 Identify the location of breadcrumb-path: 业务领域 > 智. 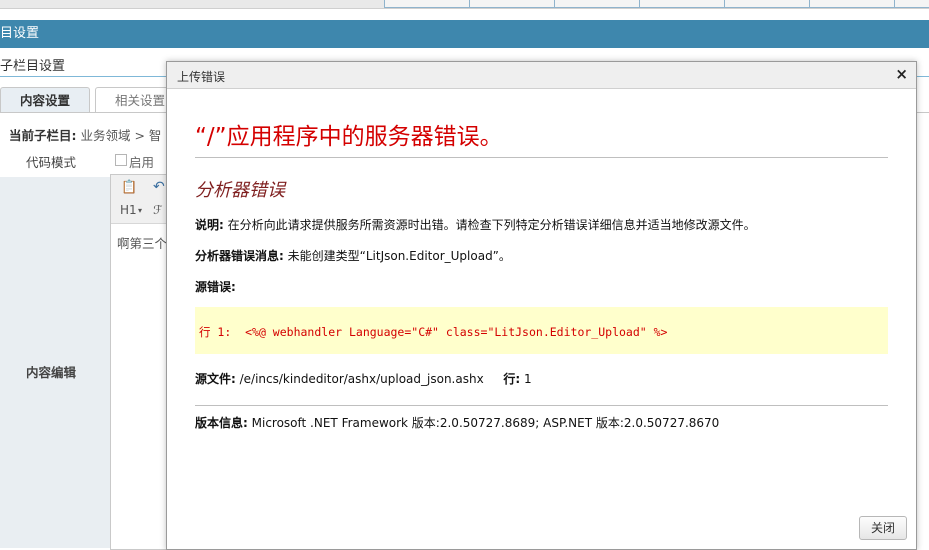
(121, 135).